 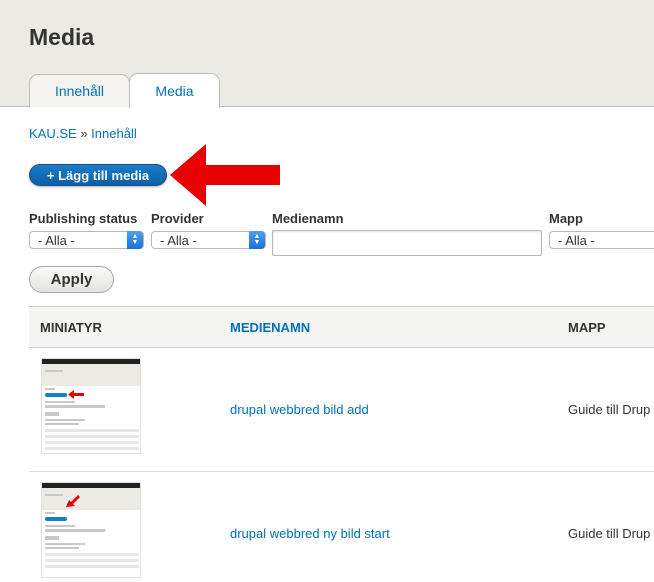 I want to click on folder-value: - Alla -, so click(x=576, y=240).